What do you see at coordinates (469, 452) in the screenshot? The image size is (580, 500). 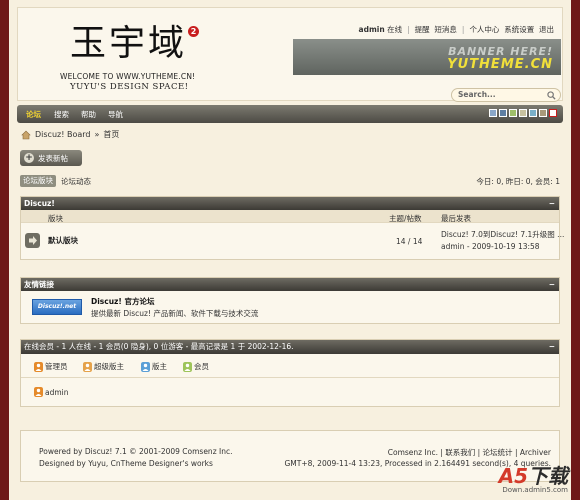 I see `footer-links: Comsenz Inc. | 联系我们 | 论坛统计 | Archiver` at bounding box center [469, 452].